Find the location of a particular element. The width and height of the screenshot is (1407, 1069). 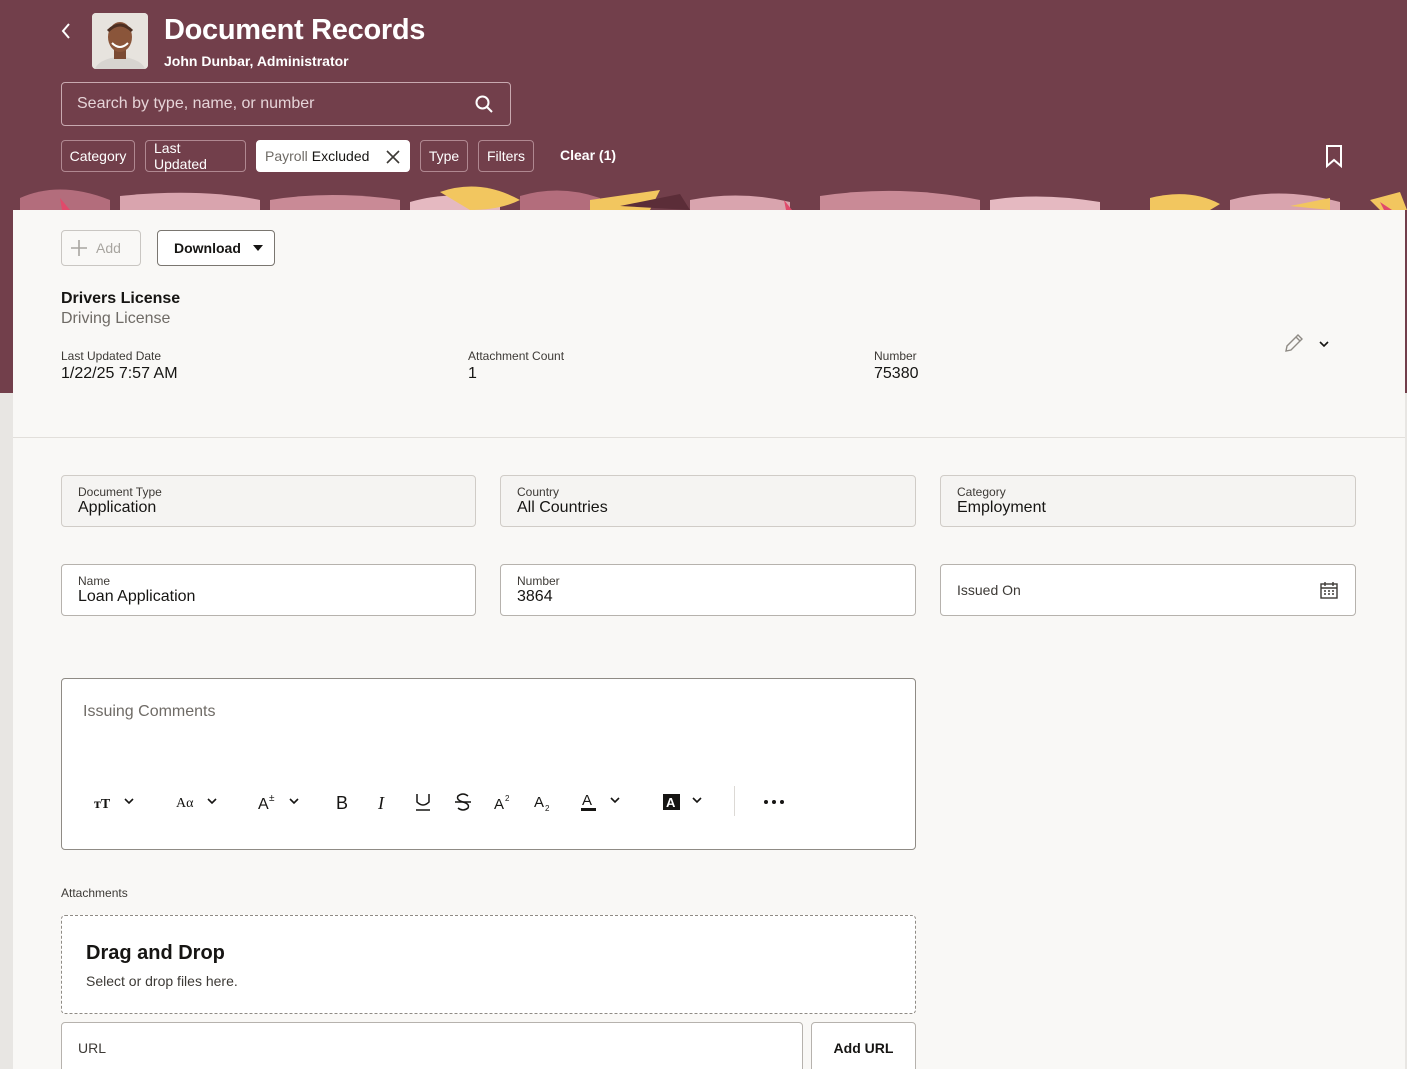

filter-chip-payroll-prefix: Payroll is located at coordinates (286, 156).